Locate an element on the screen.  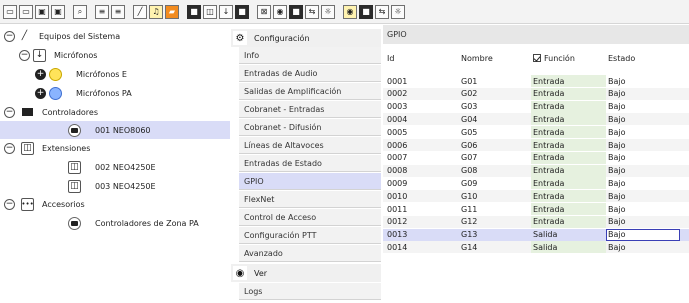
tree-item-neo4250e-002: ◫ 002 NEO4250E is located at coordinates (115, 167).